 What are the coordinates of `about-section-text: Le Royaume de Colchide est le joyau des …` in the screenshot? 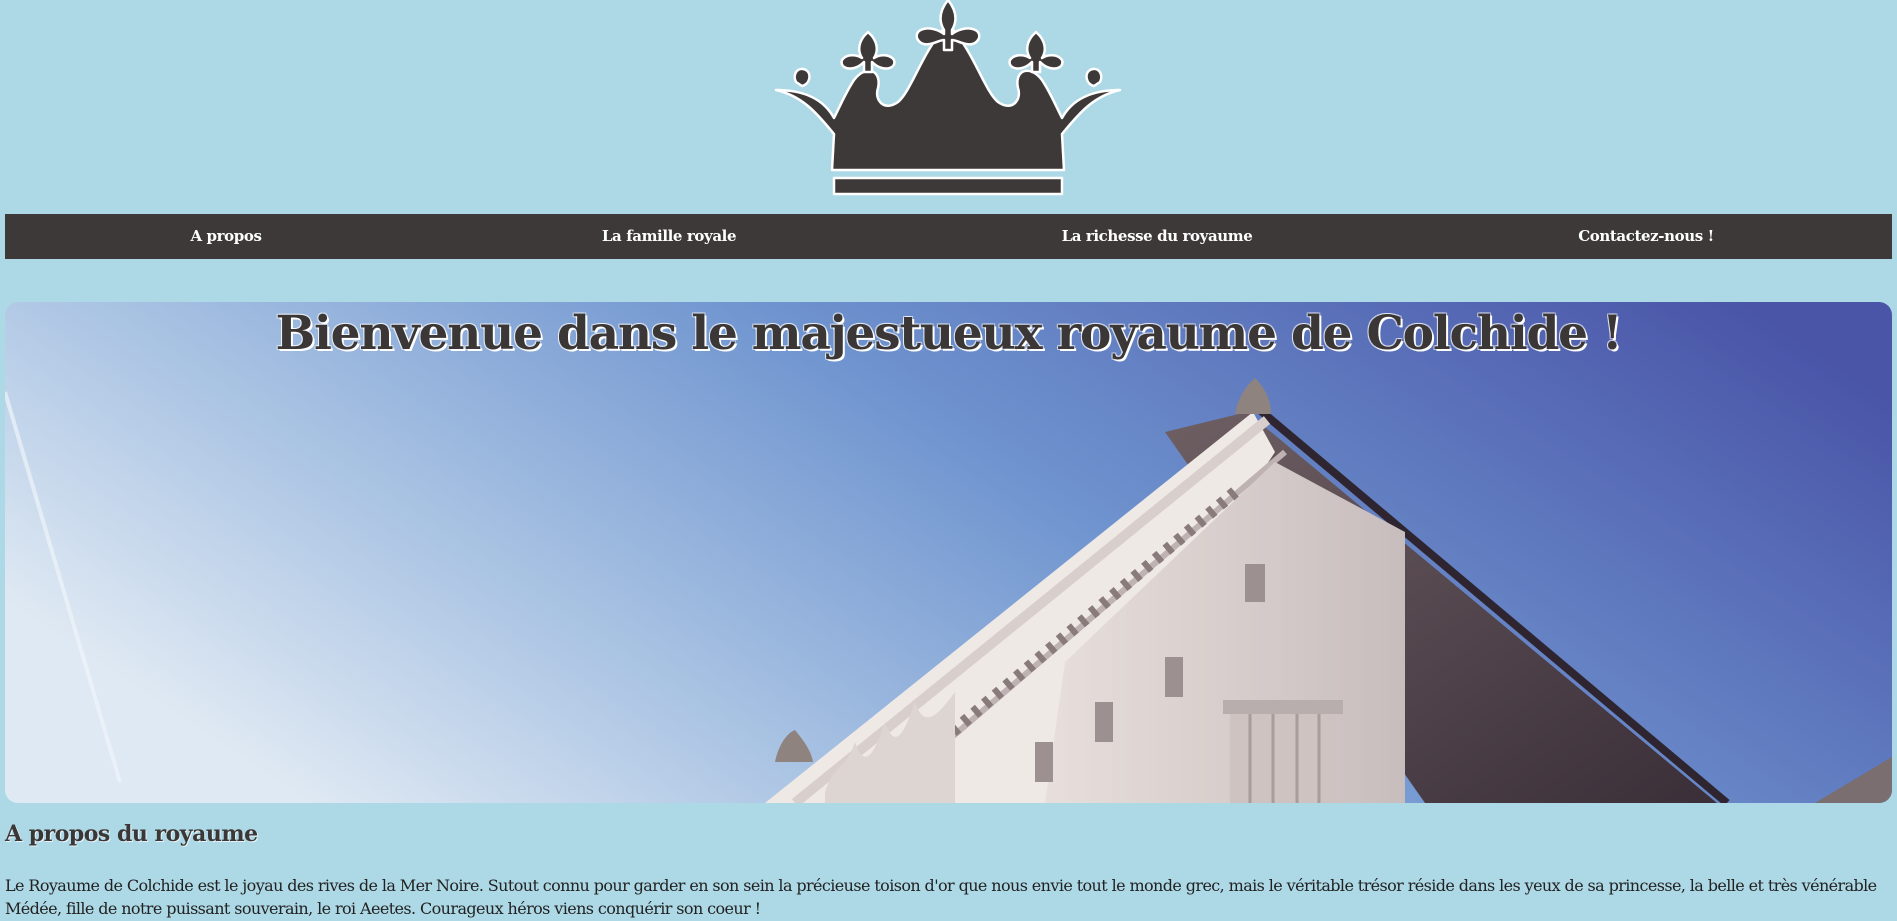 It's located at (941, 897).